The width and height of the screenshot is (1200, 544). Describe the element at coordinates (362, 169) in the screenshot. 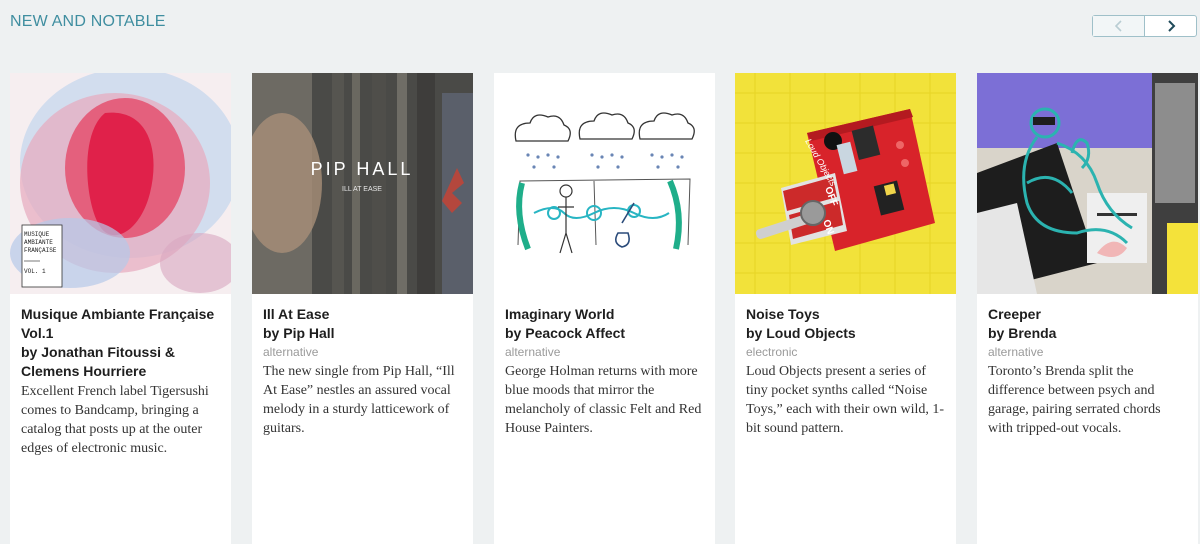

I see `art-title: PIP HALL` at that location.